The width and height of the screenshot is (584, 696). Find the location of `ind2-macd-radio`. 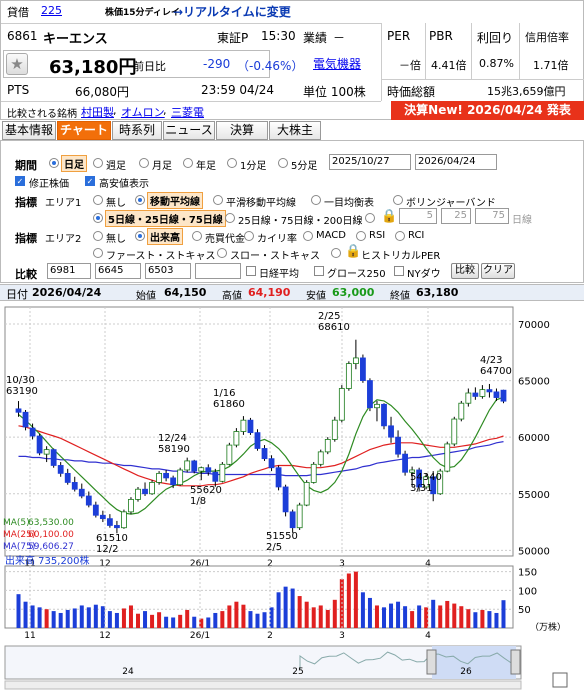

ind2-macd-radio is located at coordinates (308, 236).